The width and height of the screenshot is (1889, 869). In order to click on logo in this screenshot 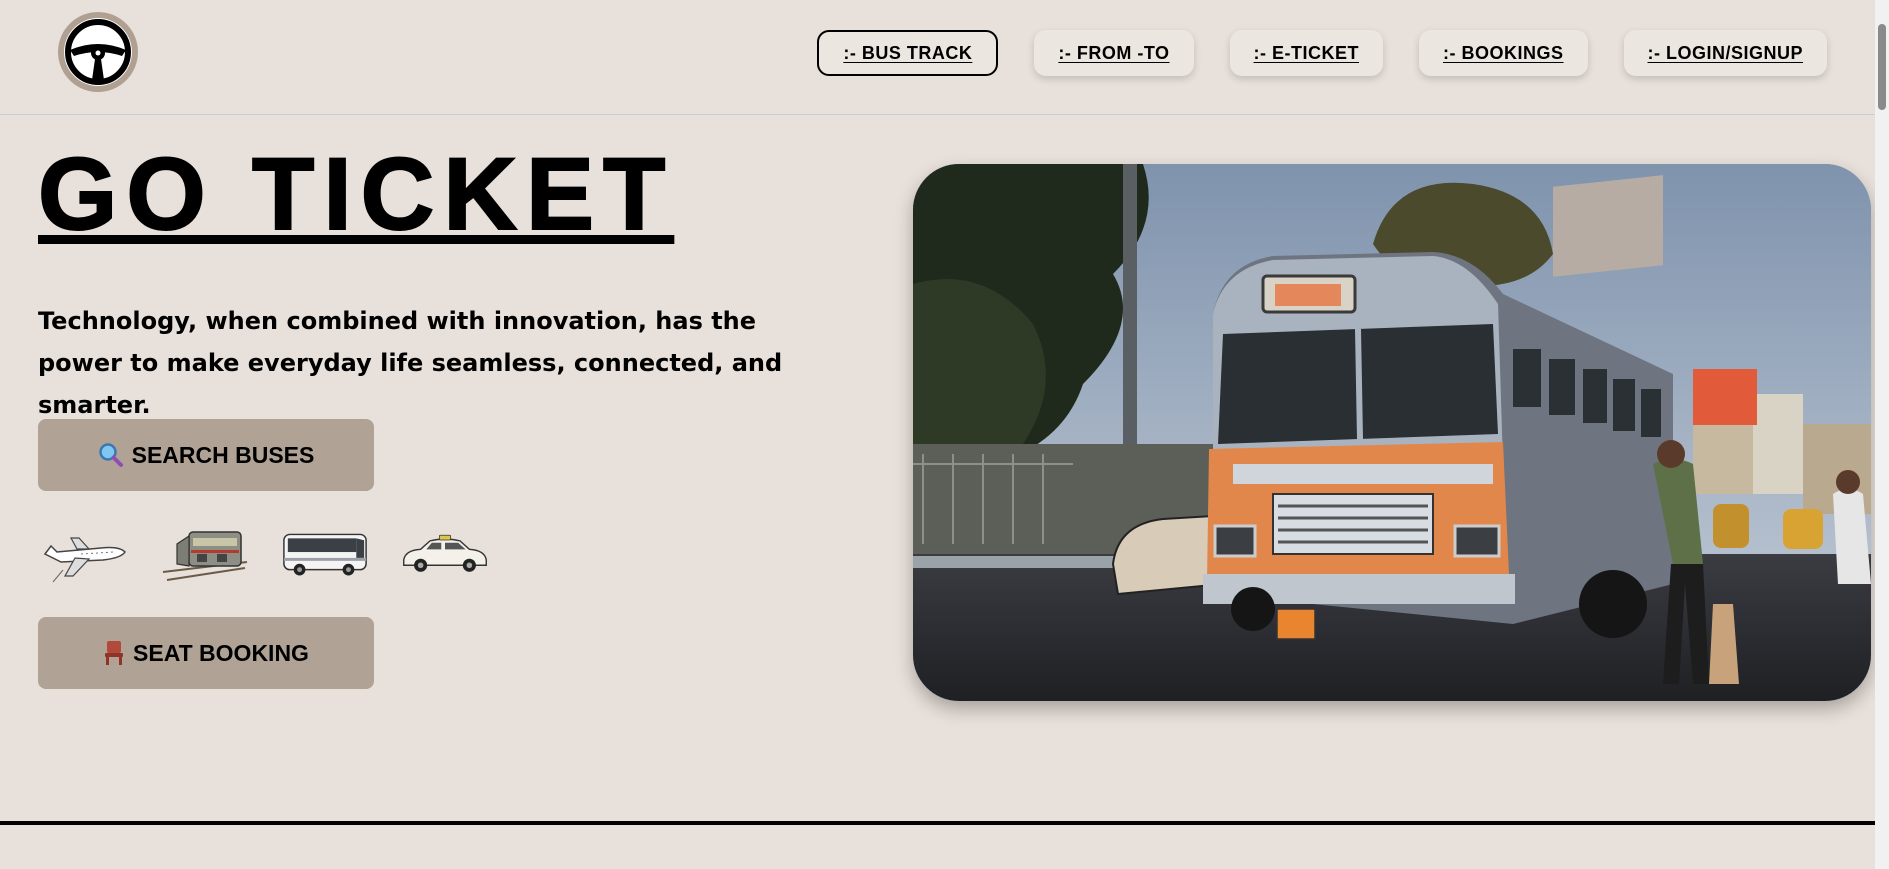, I will do `click(98, 52)`.